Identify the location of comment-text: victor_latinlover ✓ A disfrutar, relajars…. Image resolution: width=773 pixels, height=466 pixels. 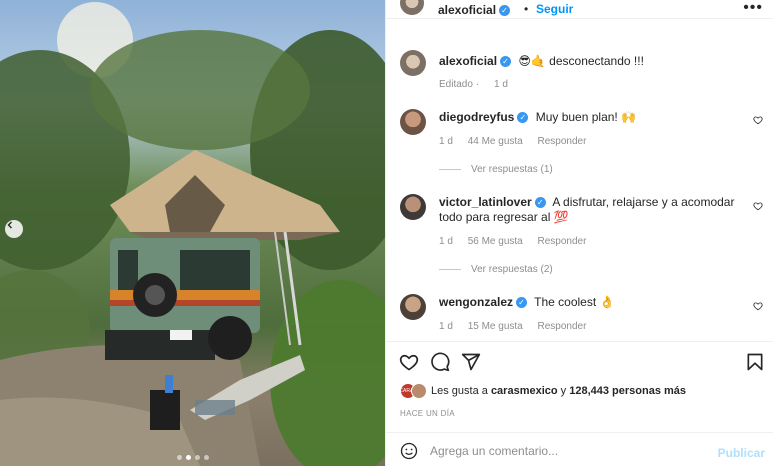
(591, 210).